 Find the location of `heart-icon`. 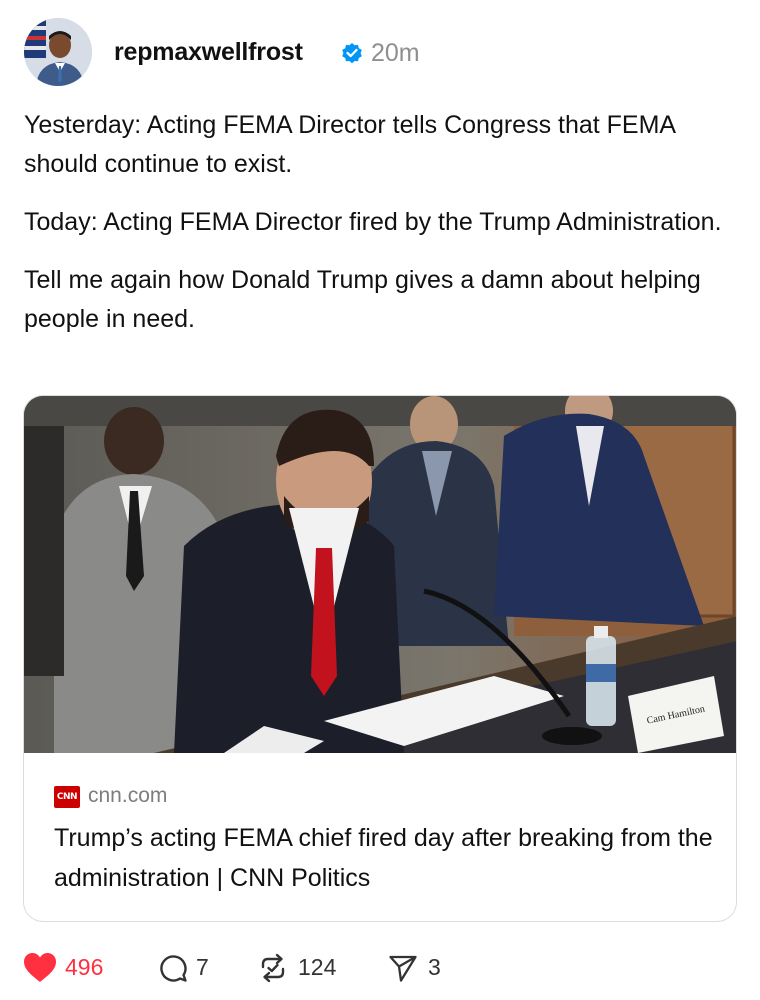

heart-icon is located at coordinates (40, 967).